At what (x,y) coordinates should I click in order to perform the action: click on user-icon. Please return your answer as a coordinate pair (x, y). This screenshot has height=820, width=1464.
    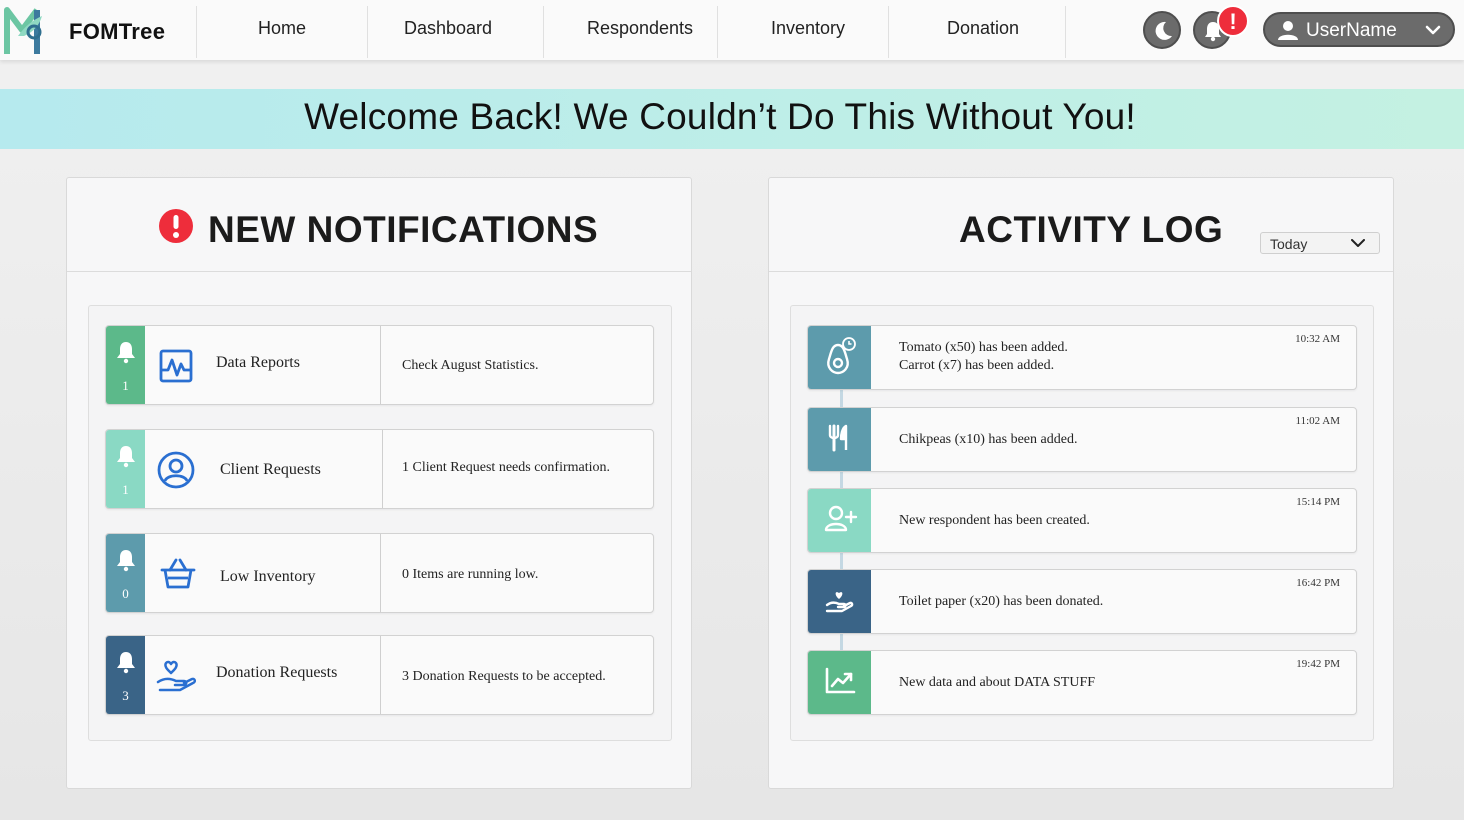
    Looking at the image, I should click on (1288, 30).